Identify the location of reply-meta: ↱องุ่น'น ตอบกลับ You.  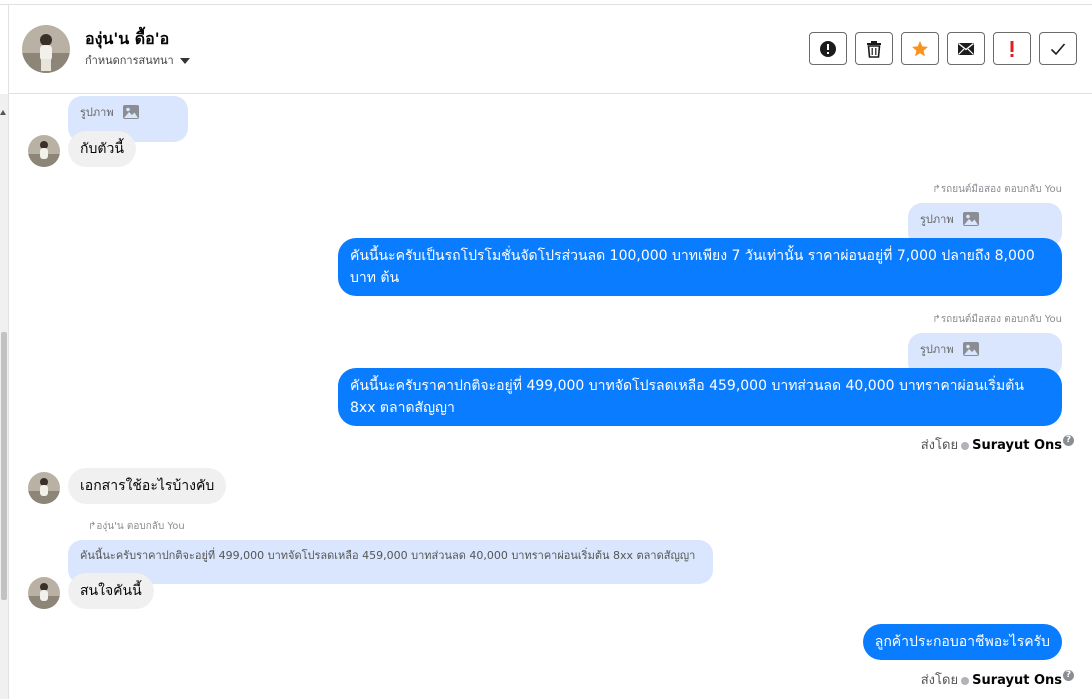
(136, 526).